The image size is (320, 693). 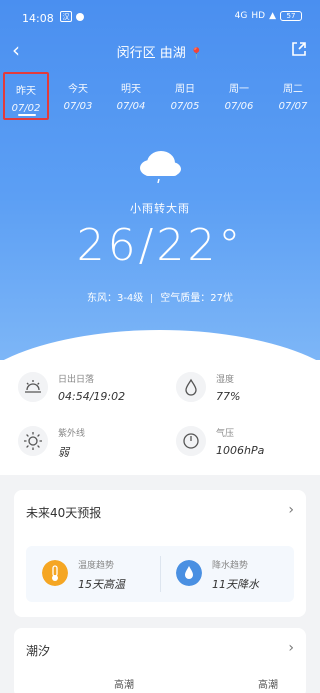 I want to click on air-quality-info: 空气质量：27优, so click(x=197, y=298).